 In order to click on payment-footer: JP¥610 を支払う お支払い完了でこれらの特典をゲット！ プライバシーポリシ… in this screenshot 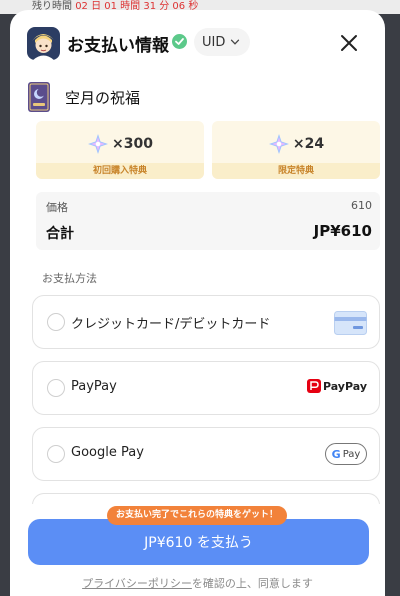, I will do `click(197, 550)`.